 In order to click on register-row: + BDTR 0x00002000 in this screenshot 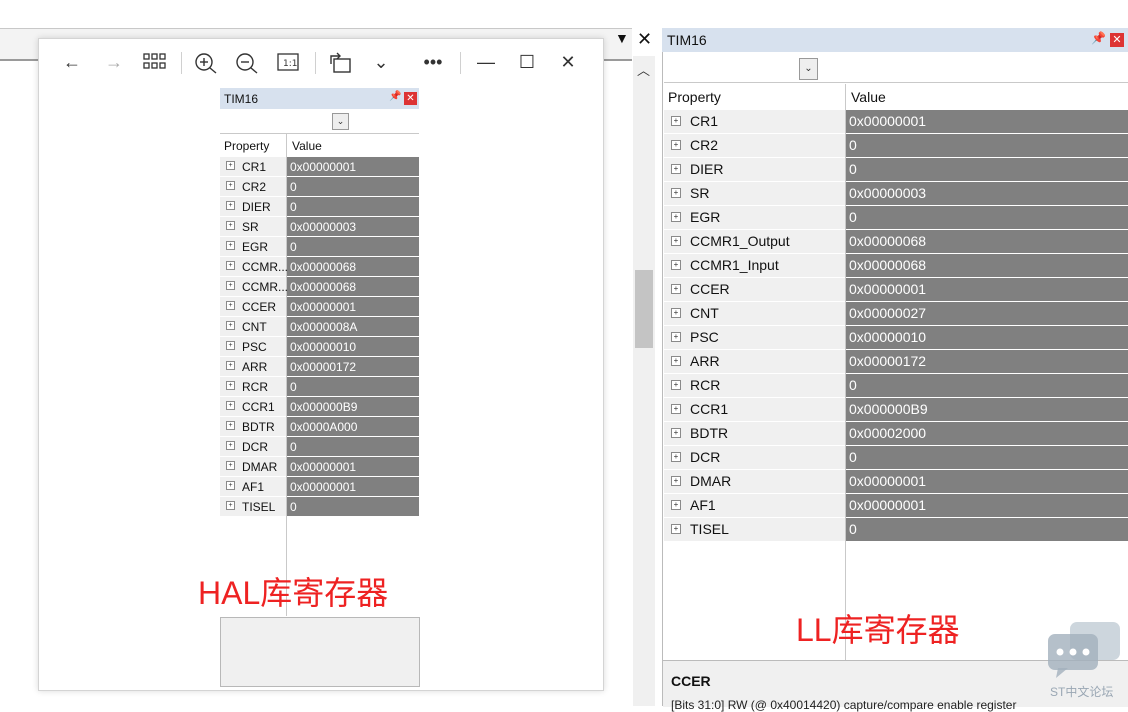, I will do `click(896, 434)`.